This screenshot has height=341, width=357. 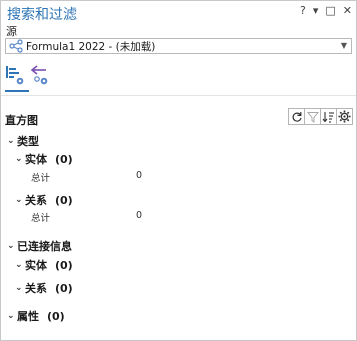 I want to click on tree-node-properties: ⌄ 属性 (0), so click(x=36, y=316).